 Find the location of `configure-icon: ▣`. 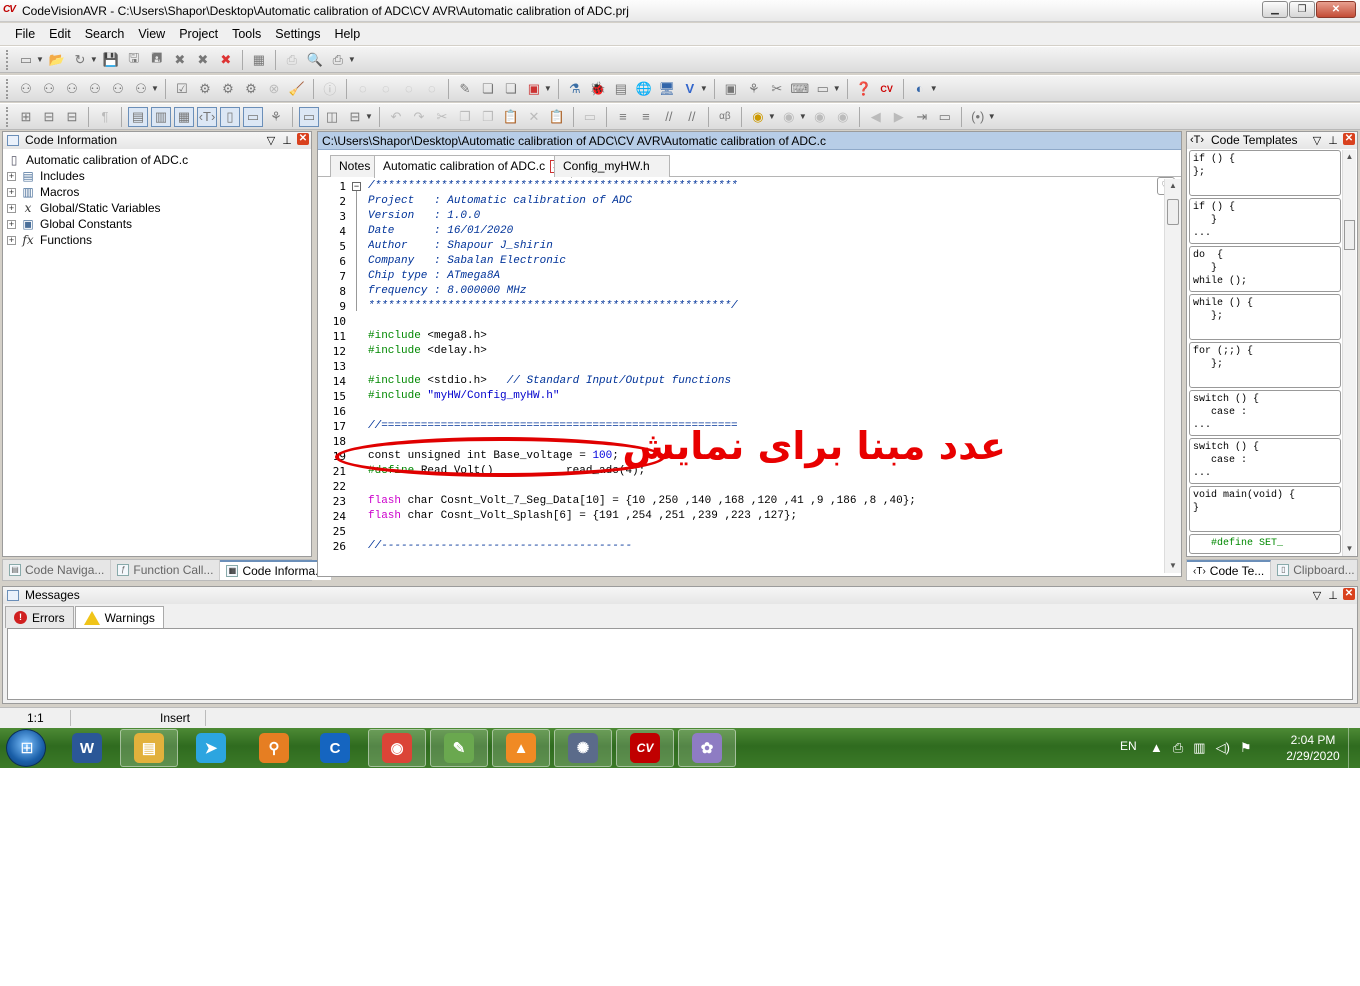

configure-icon: ▣ is located at coordinates (534, 89).